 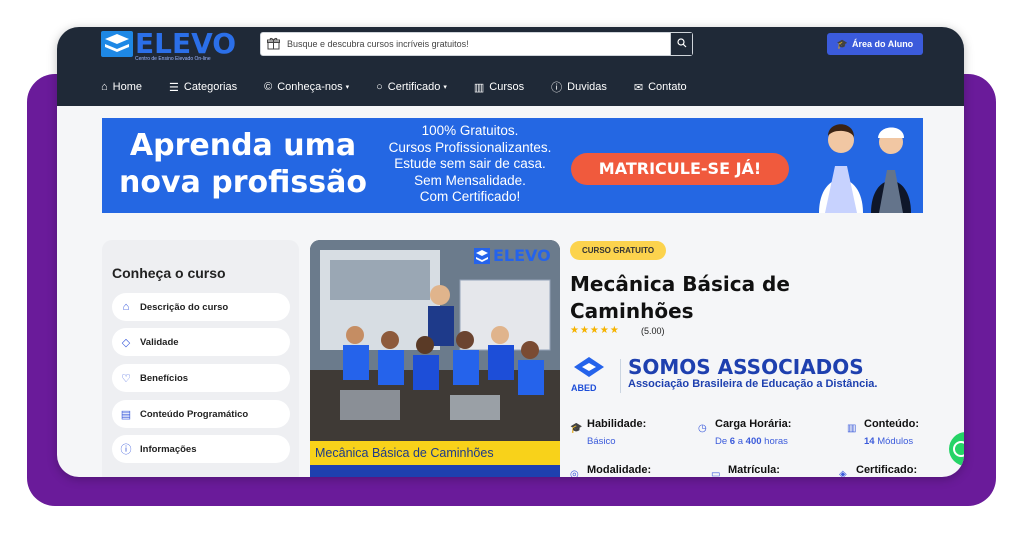 What do you see at coordinates (721, 441) in the screenshot?
I see `hours-prefix: De` at bounding box center [721, 441].